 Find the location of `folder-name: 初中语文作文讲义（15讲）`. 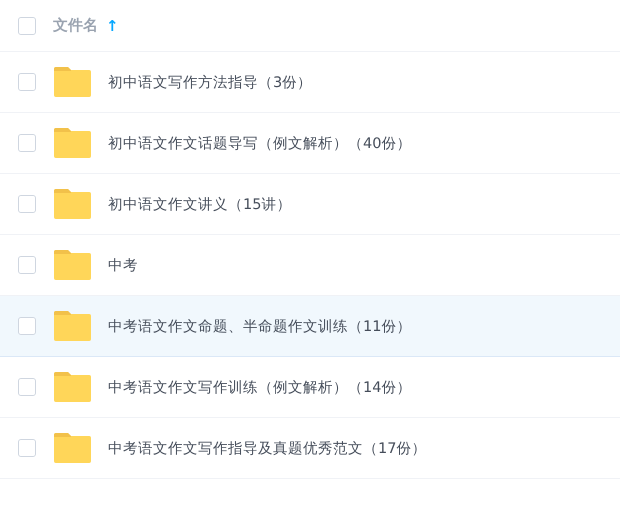

folder-name: 初中语文作文讲义（15讲） is located at coordinates (200, 204).